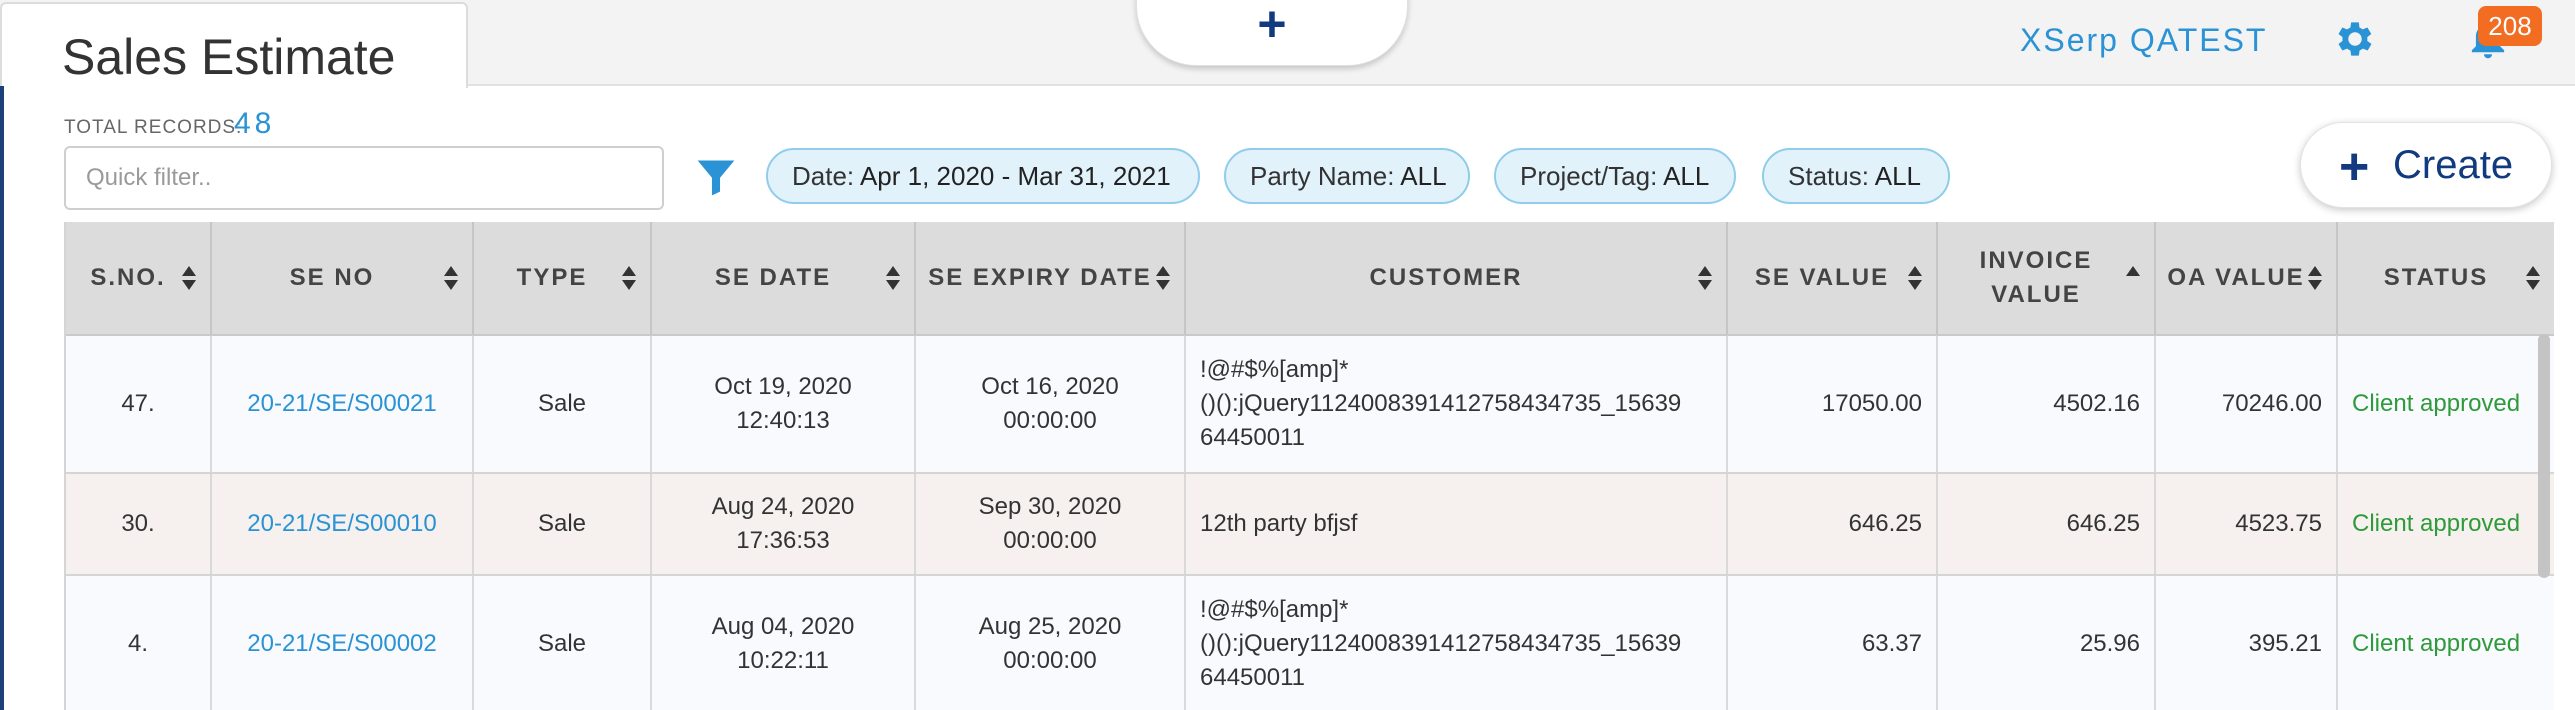 This screenshot has height=710, width=2575. Describe the element at coordinates (783, 386) in the screenshot. I see `date-text: Oct 19, 2020` at that location.